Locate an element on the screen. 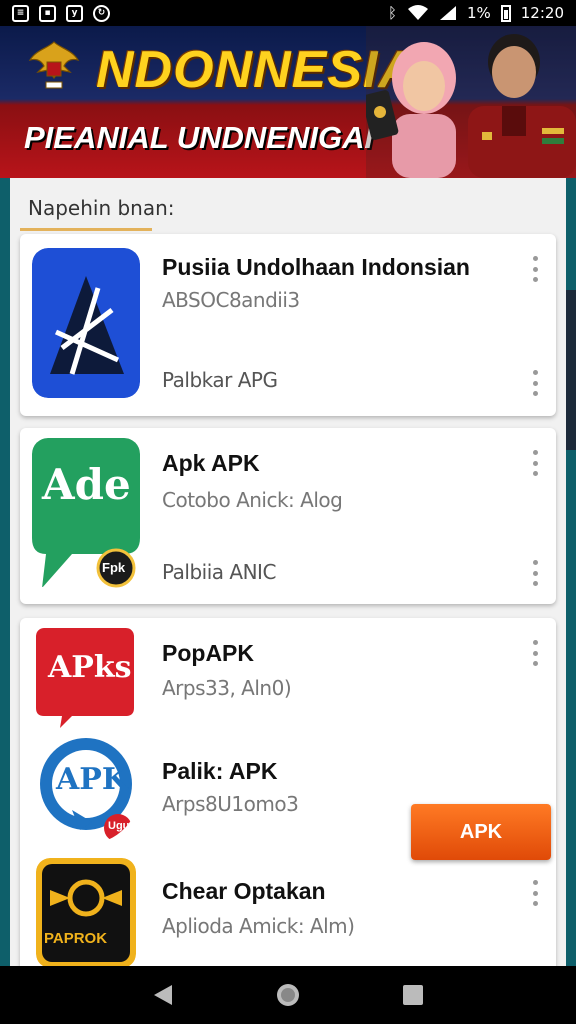 The width and height of the screenshot is (576, 1024). officials-illustration is located at coordinates (471, 102).